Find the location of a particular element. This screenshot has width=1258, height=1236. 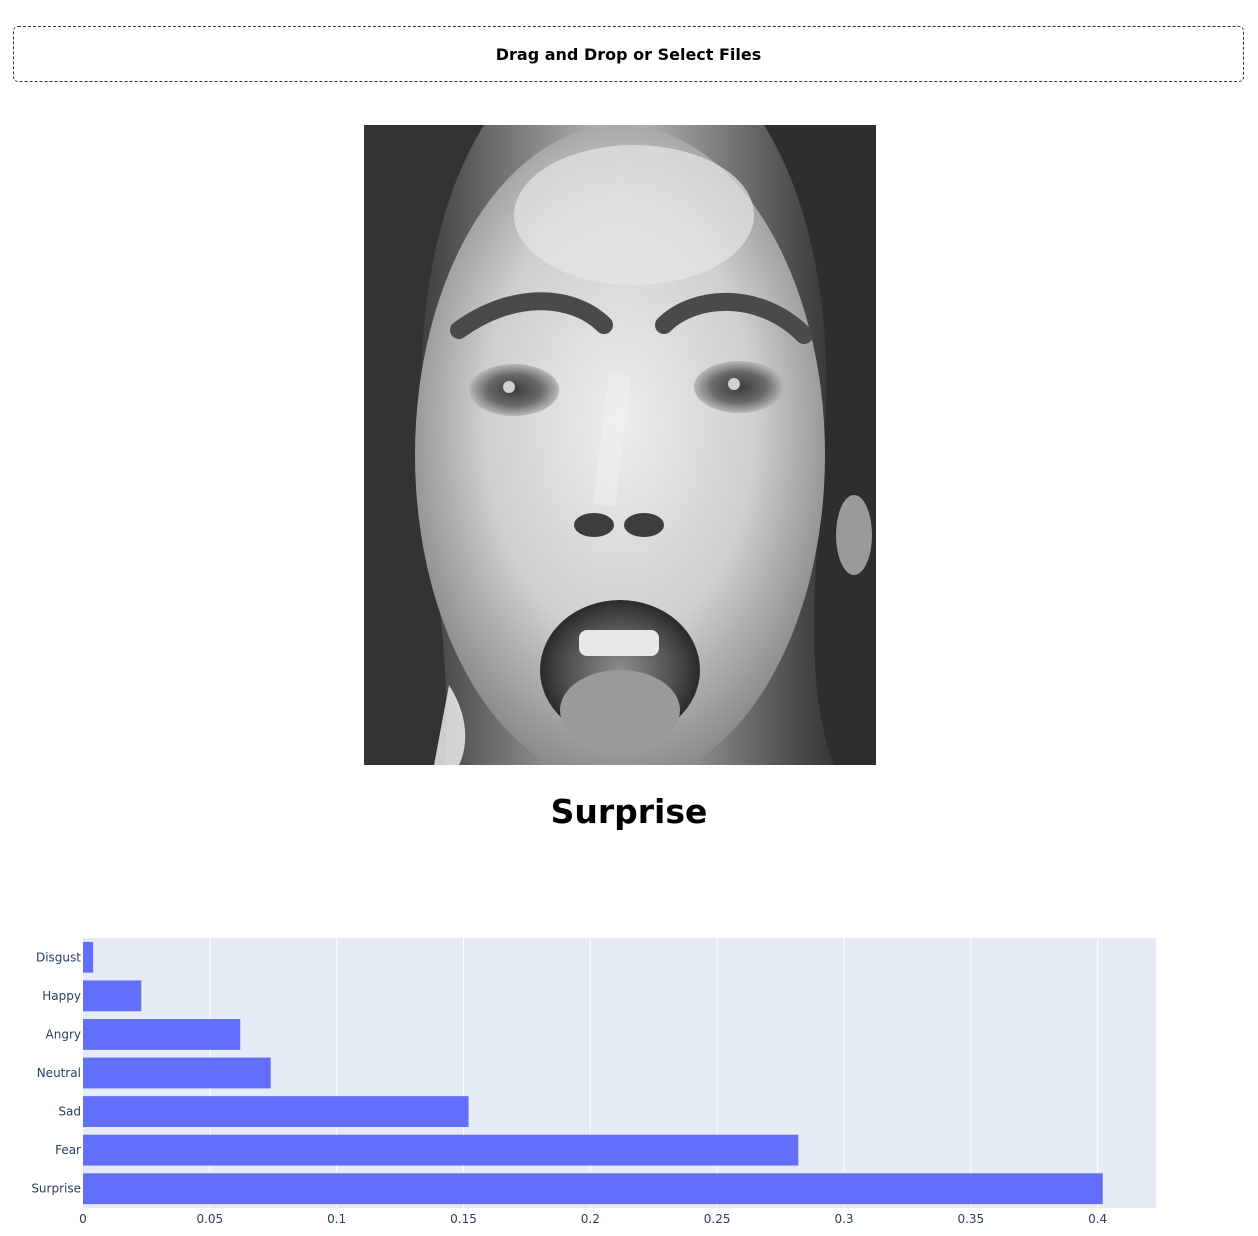

y-tick-label-sad: Sad is located at coordinates (69, 1112).